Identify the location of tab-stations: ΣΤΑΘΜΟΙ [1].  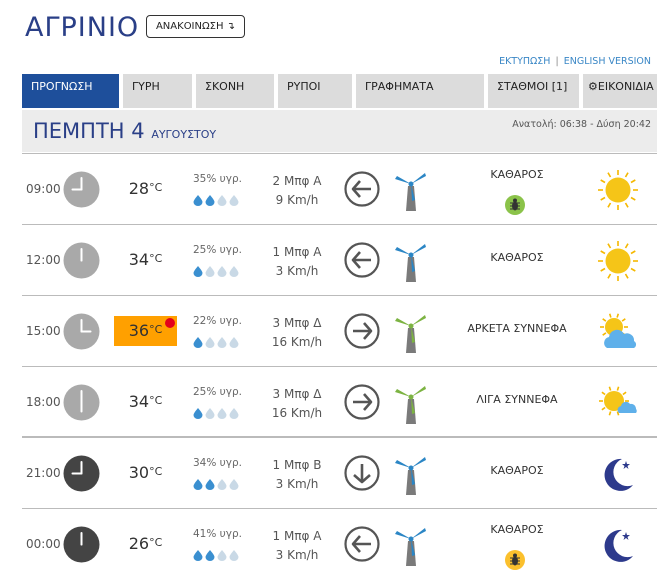
(533, 91).